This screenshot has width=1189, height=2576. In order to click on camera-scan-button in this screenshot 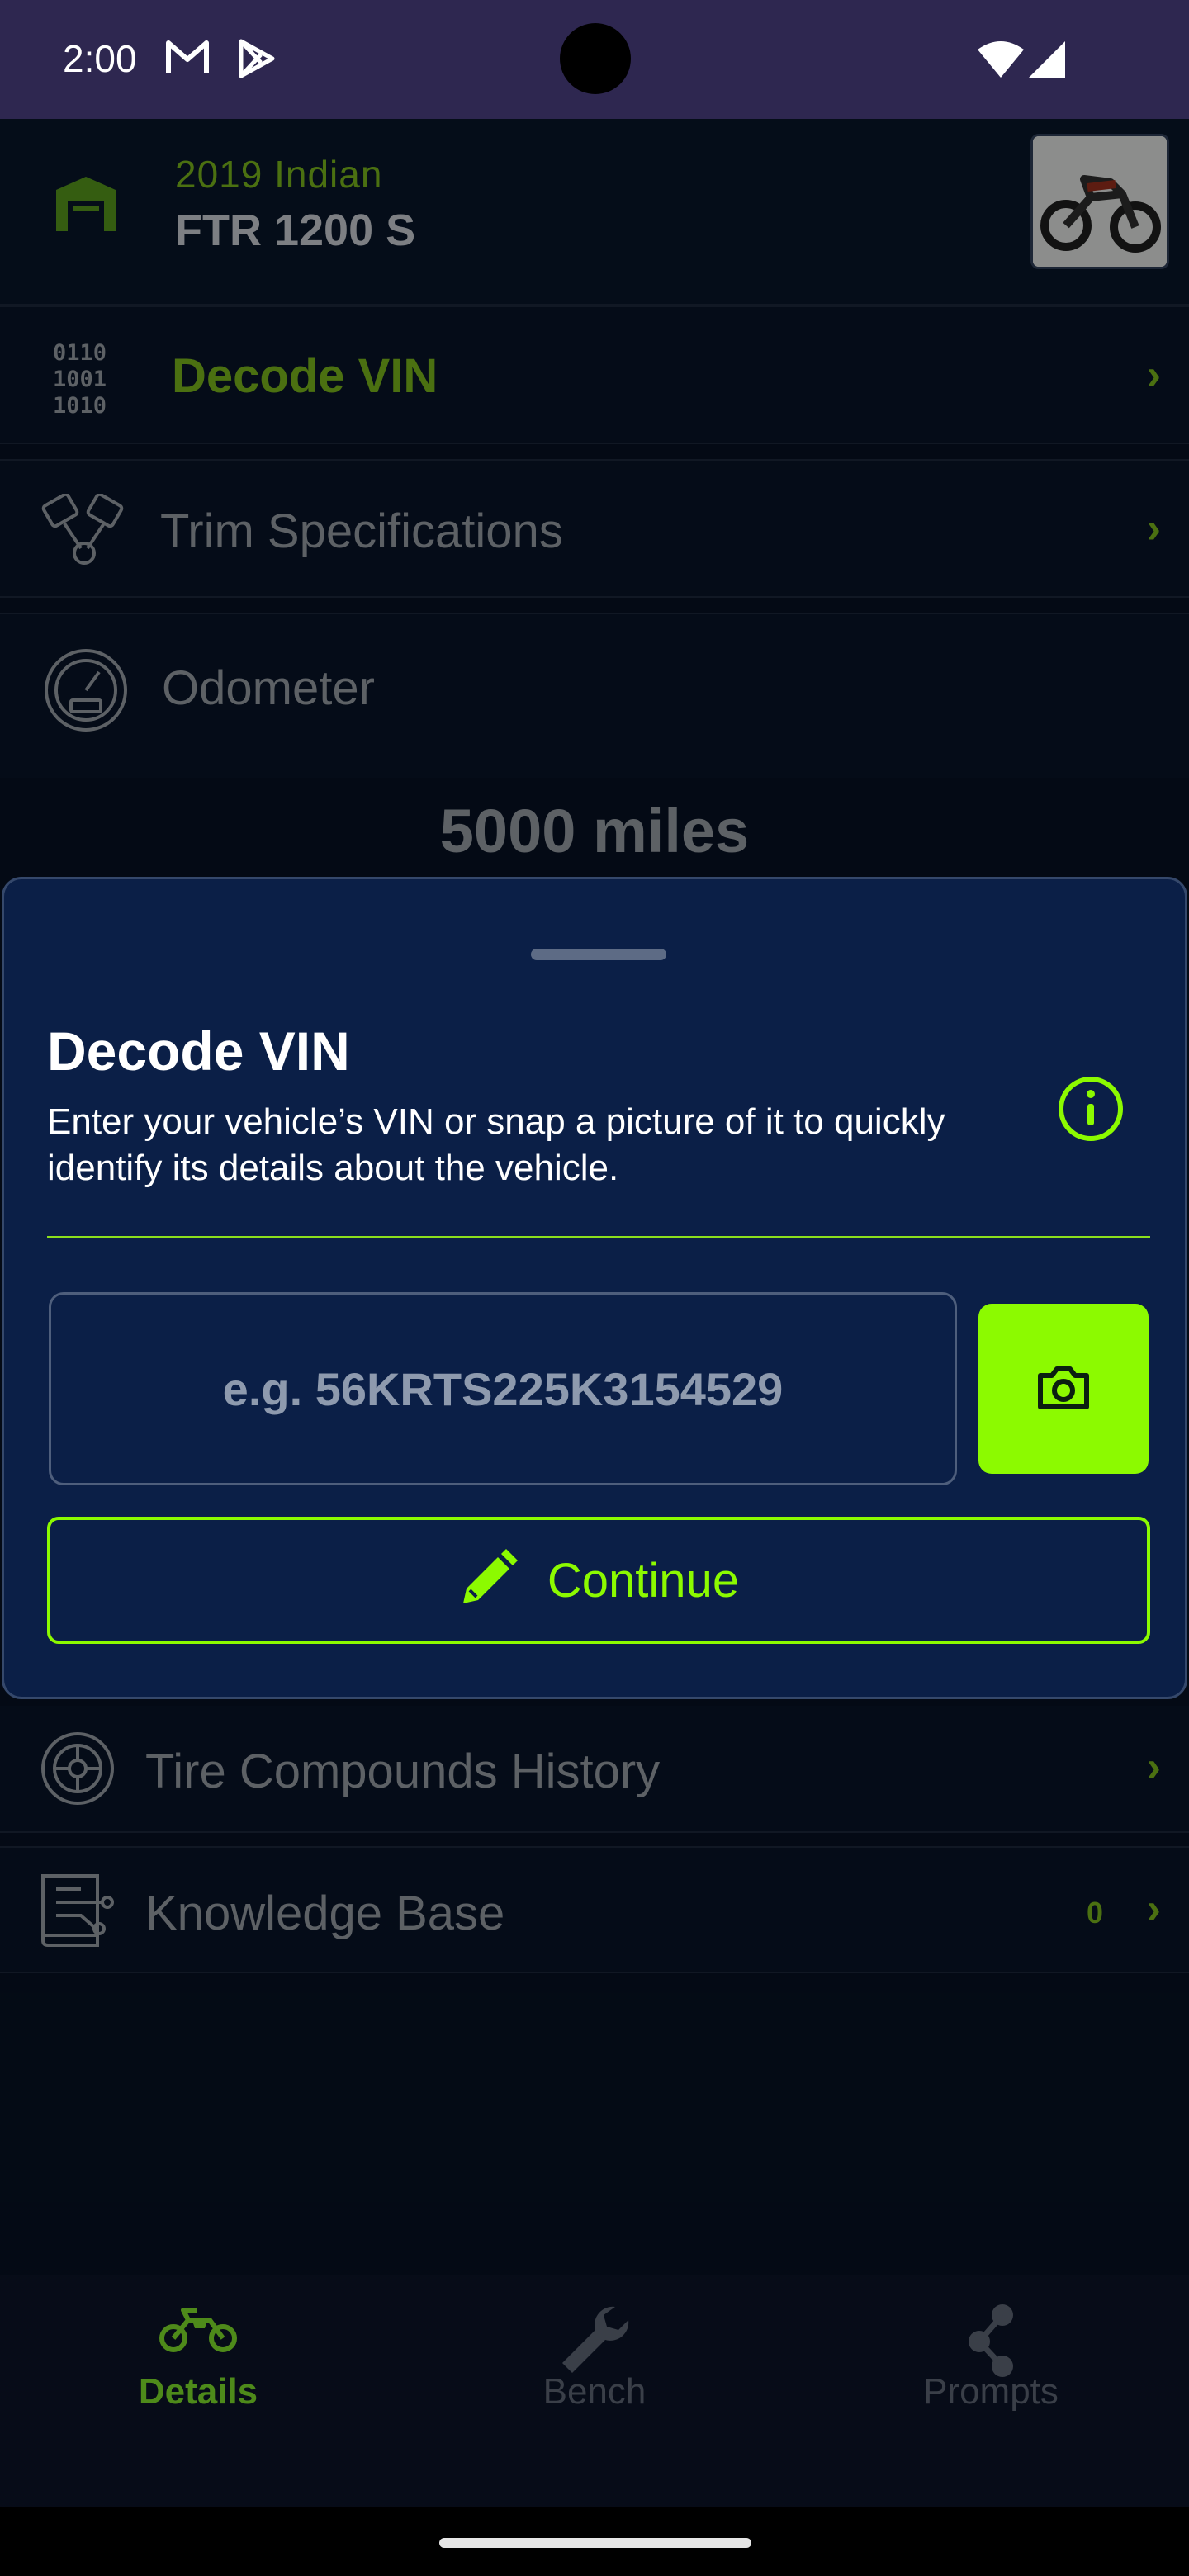, I will do `click(1063, 1389)`.